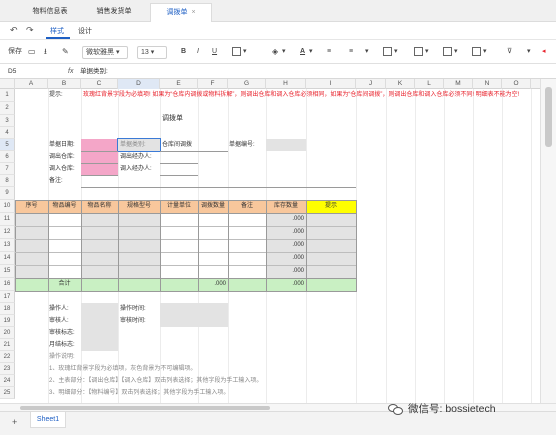  What do you see at coordinates (178, 206) in the screenshot?
I see `detail-header-unit: 计量单位` at bounding box center [178, 206].